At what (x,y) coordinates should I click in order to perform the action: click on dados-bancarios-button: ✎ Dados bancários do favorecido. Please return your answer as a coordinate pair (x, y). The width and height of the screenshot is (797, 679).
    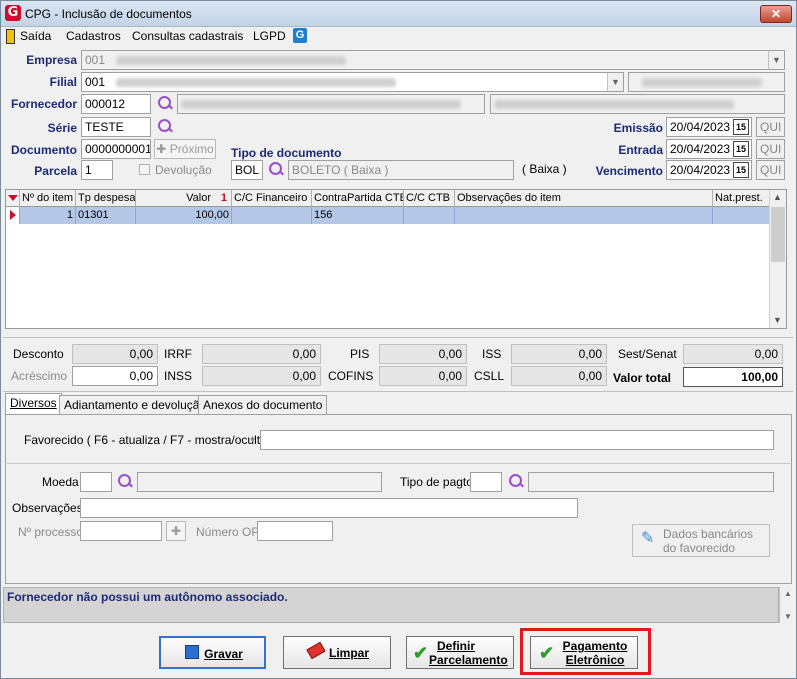
    Looking at the image, I should click on (701, 540).